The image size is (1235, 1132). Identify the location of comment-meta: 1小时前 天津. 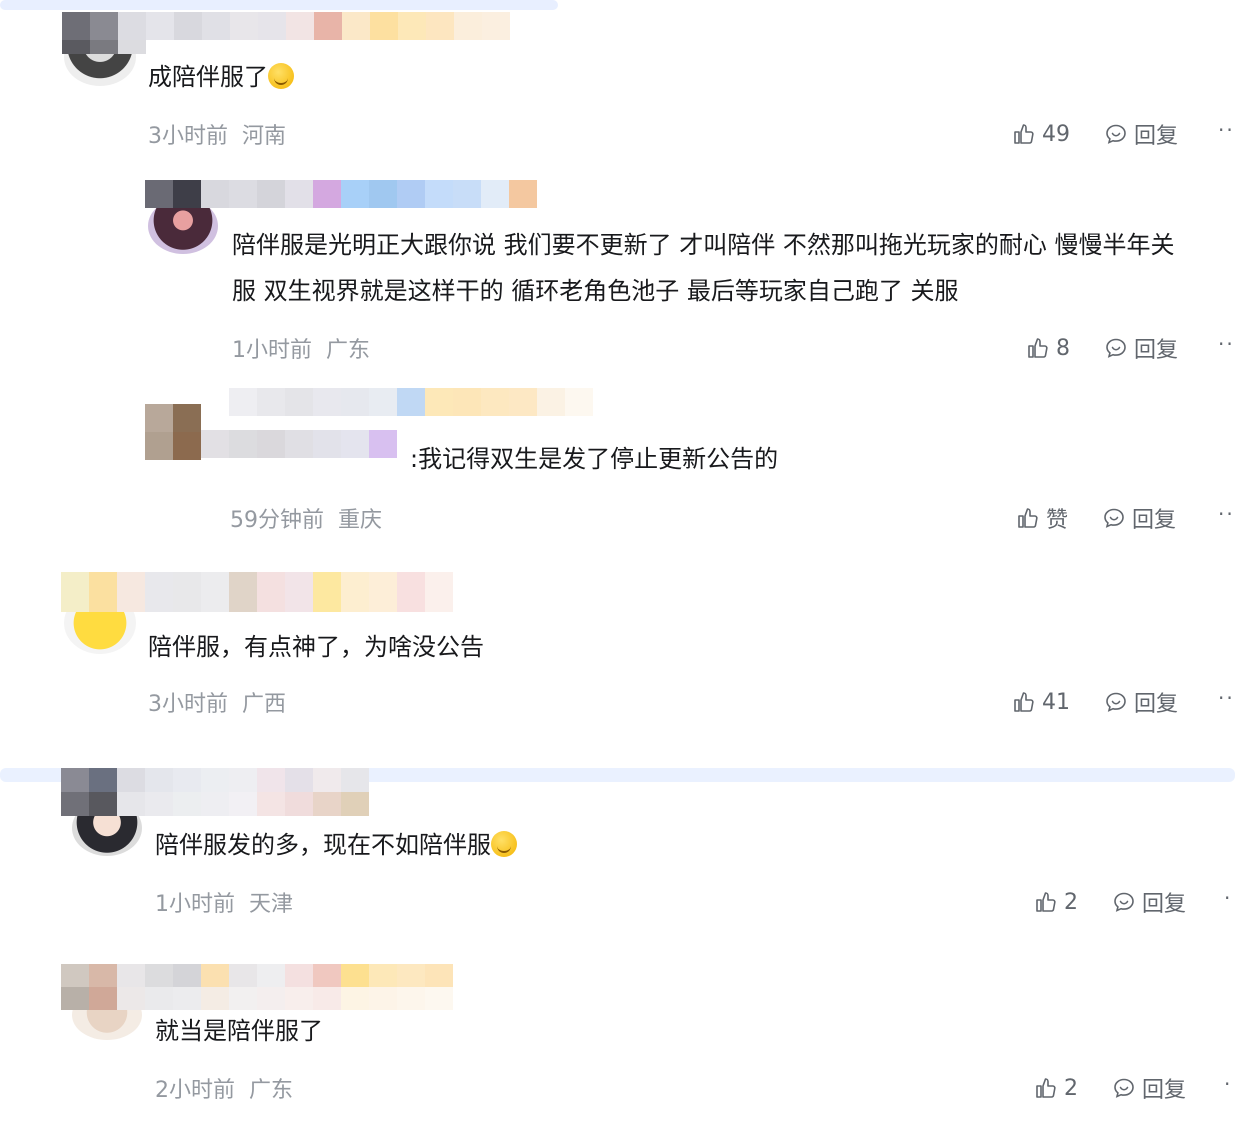
(224, 902).